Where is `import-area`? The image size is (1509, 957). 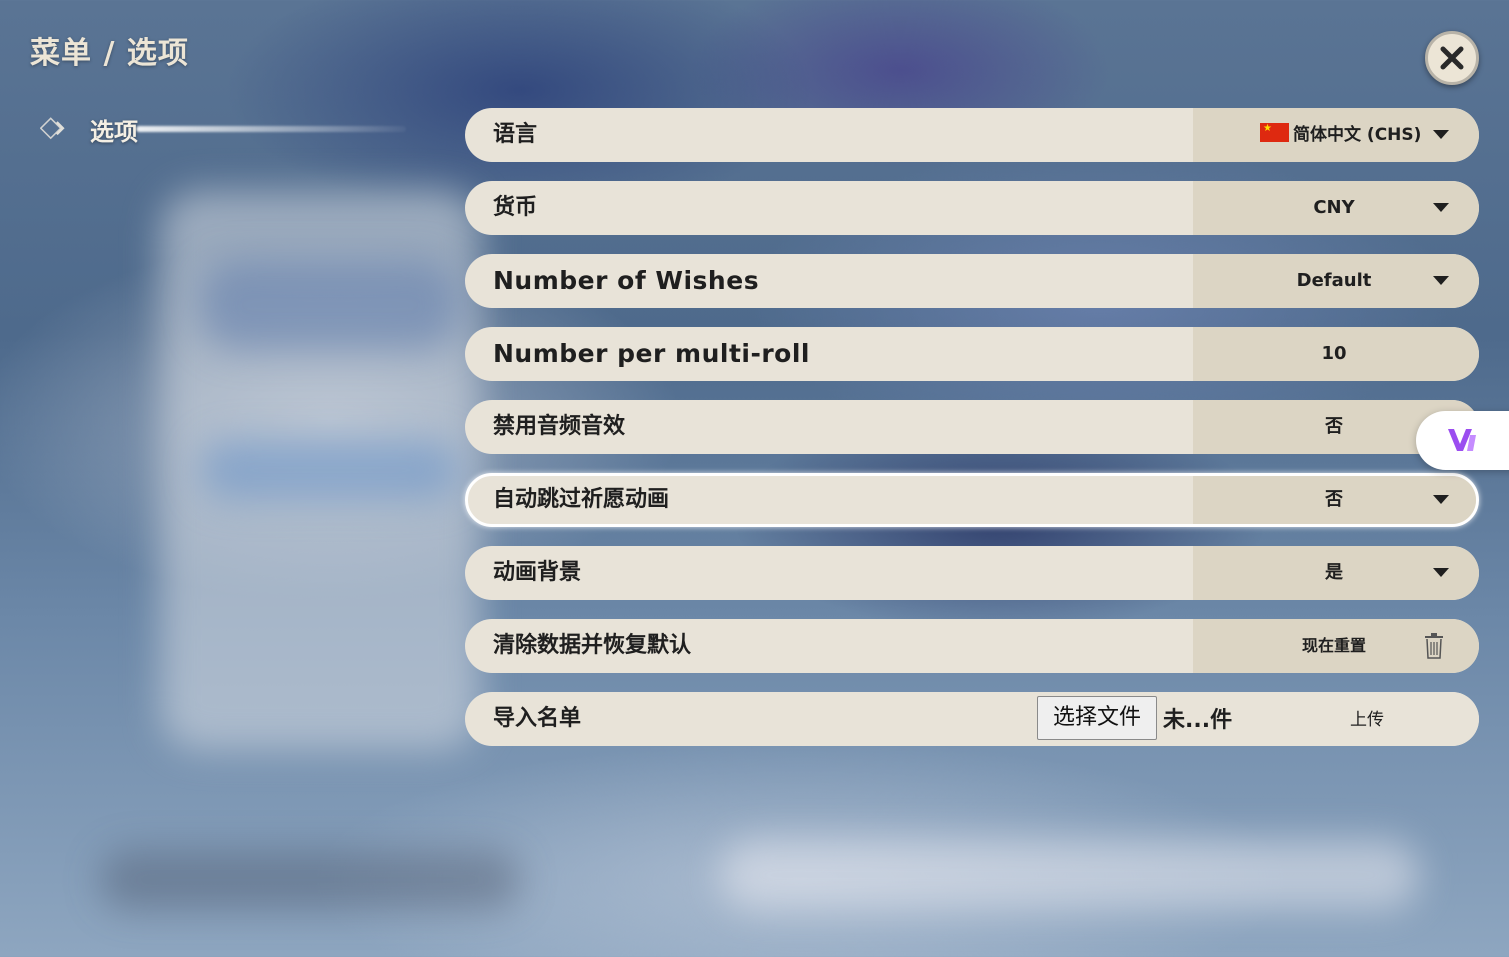 import-area is located at coordinates (1336, 719).